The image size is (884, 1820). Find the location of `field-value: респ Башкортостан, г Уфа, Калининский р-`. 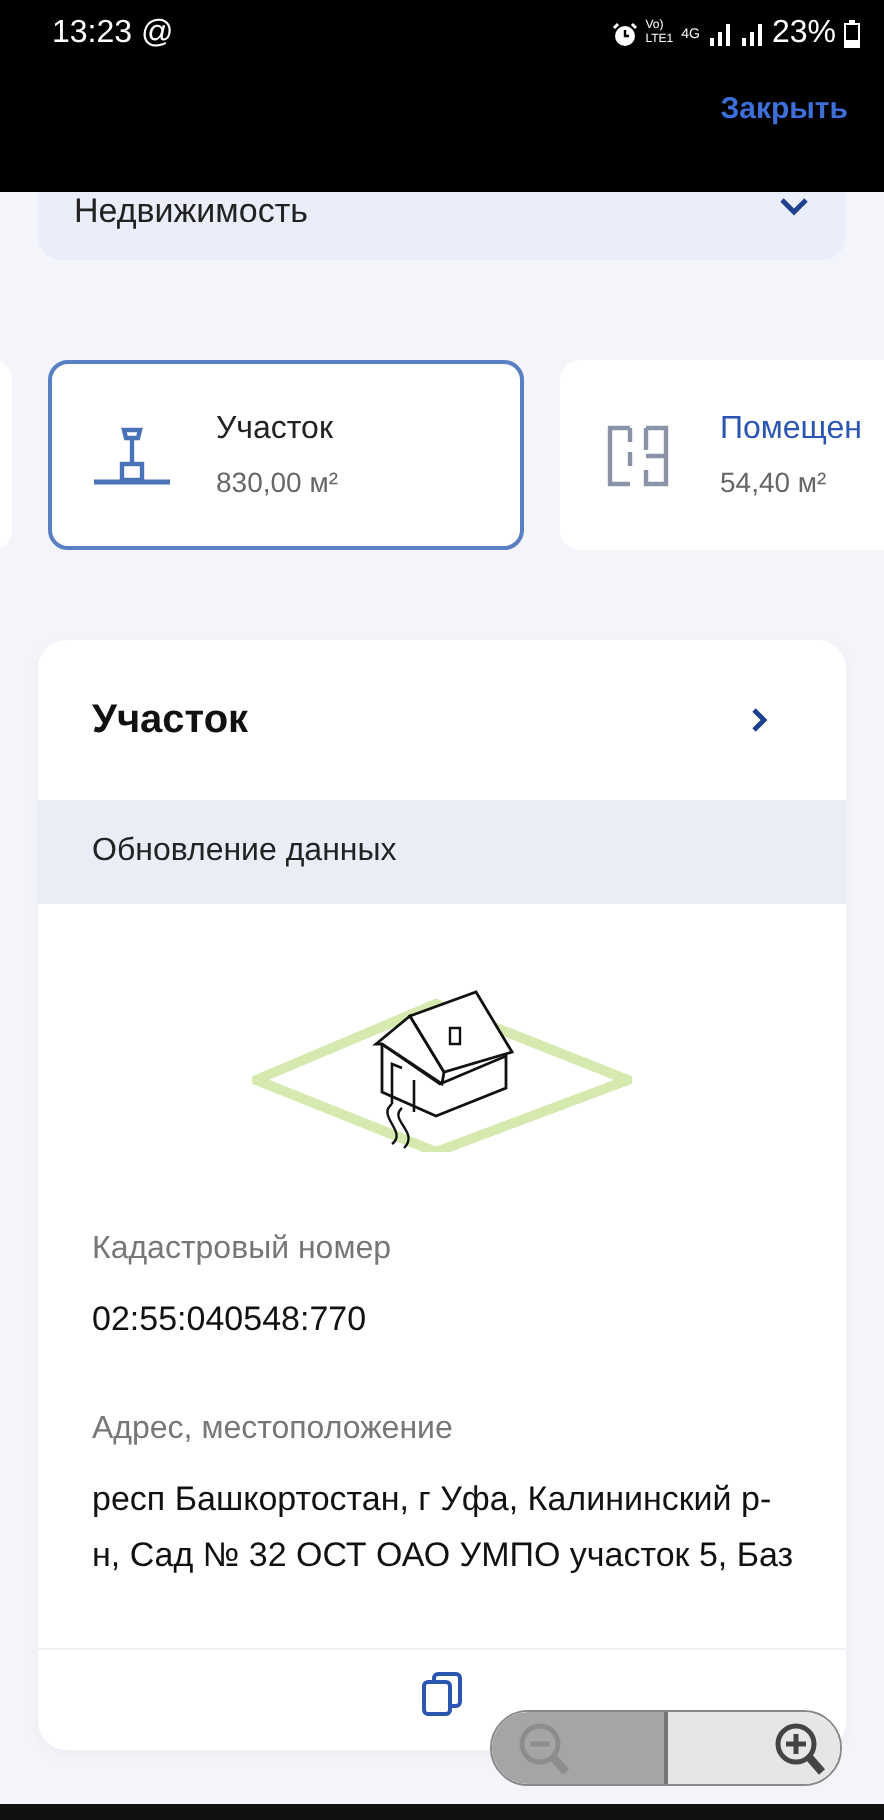

field-value: респ Башкортостан, г Уфа, Калининский р- is located at coordinates (433, 1500).